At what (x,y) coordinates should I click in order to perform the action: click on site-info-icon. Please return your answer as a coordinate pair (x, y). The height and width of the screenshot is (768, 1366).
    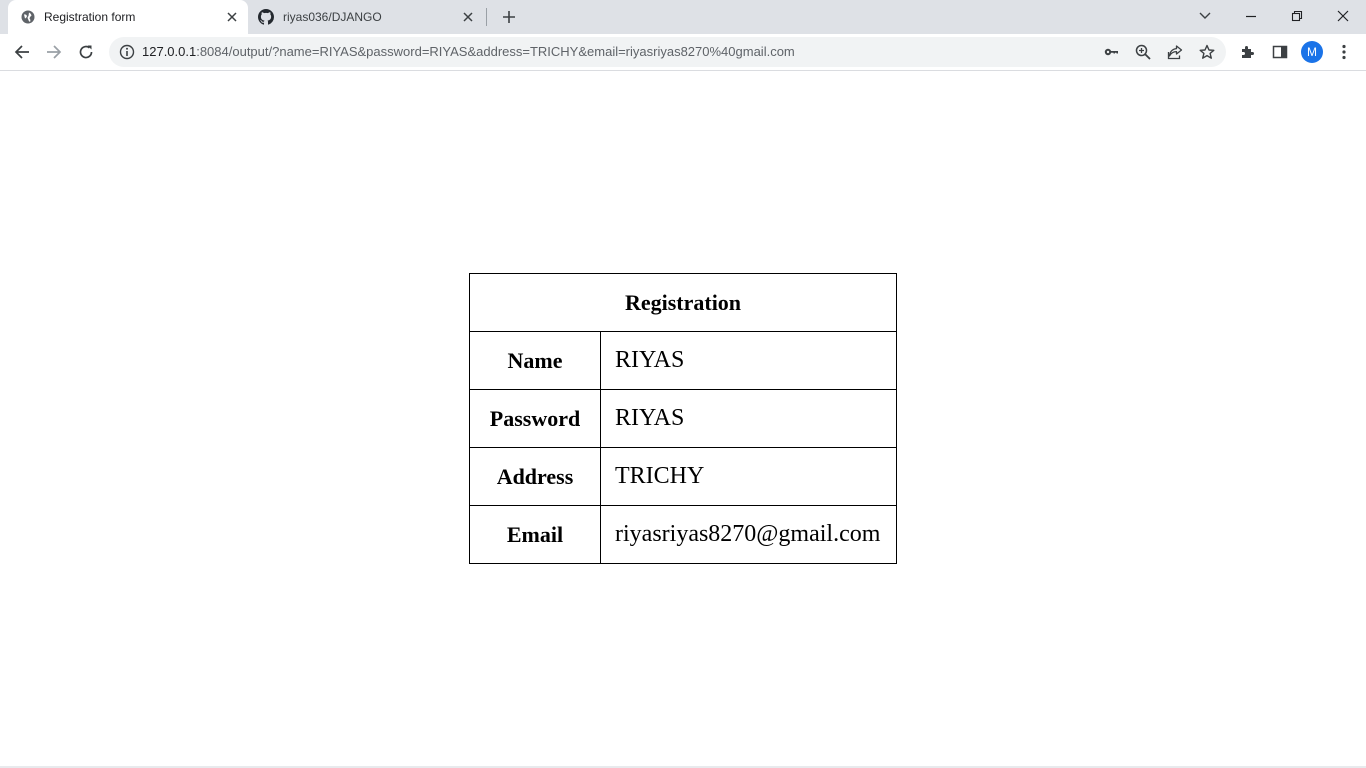
    Looking at the image, I should click on (127, 52).